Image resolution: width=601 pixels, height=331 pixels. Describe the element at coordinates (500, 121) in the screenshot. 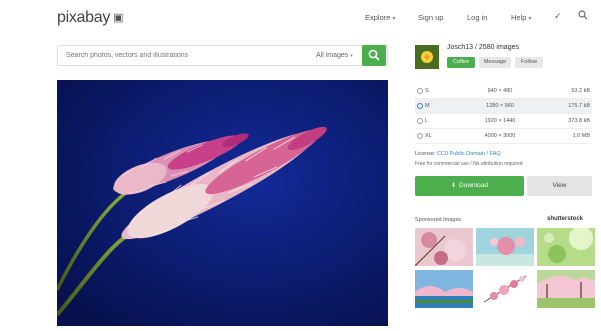

I see `size-dimensions: 1920 × 1440` at that location.